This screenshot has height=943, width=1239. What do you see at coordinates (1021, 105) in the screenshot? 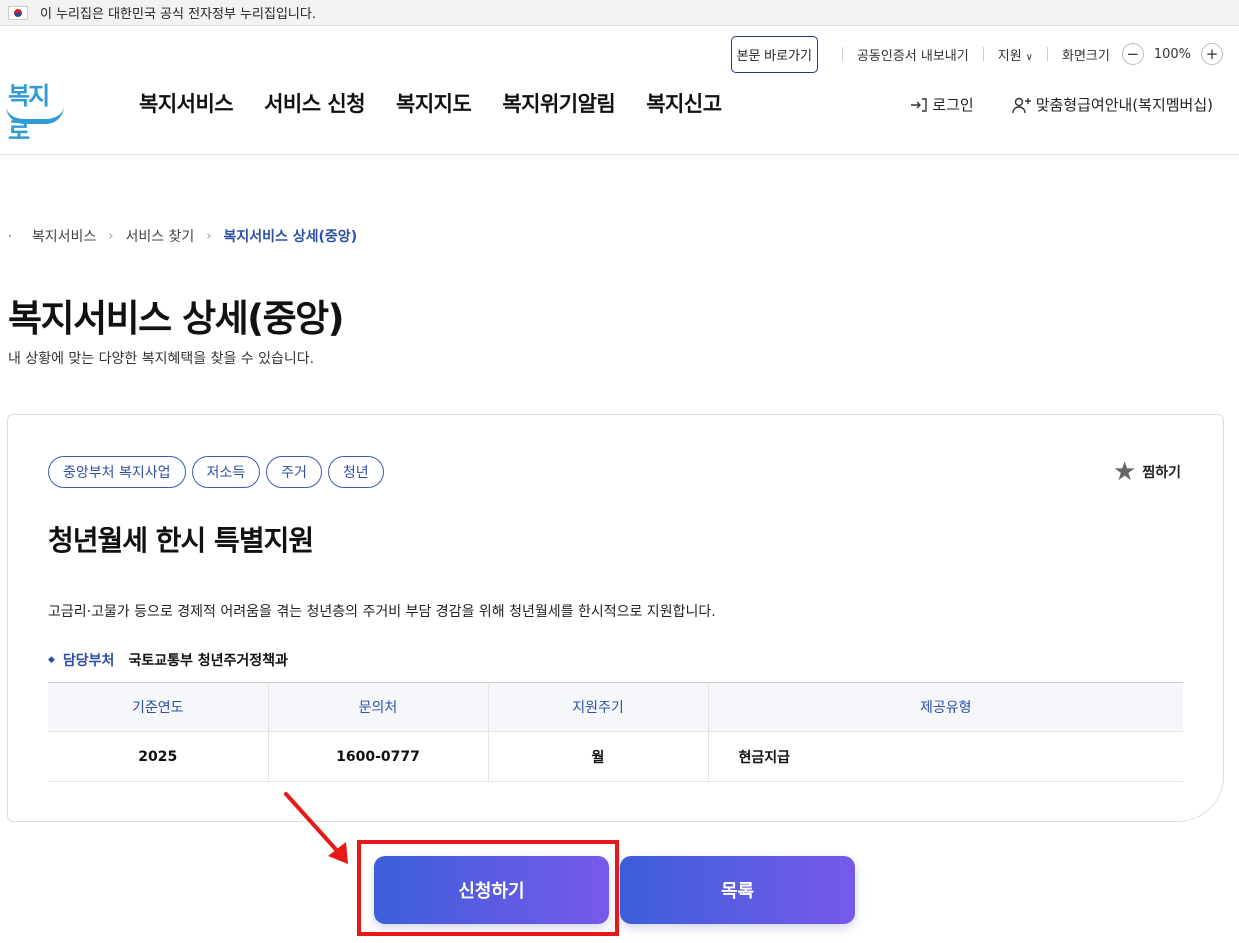
I see `user-add-icon` at bounding box center [1021, 105].